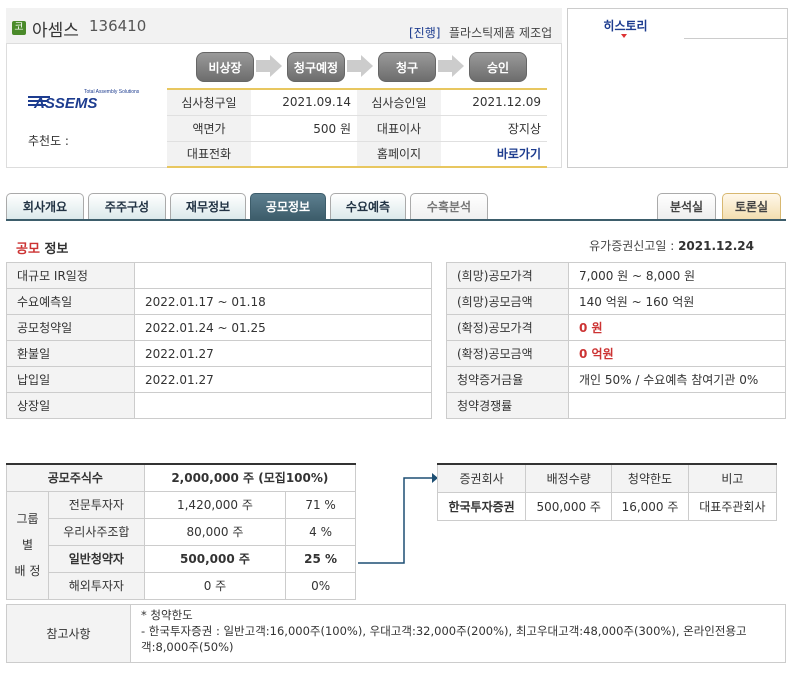  Describe the element at coordinates (677, 327) in the screenshot. I see `row-value: 0 원` at that location.